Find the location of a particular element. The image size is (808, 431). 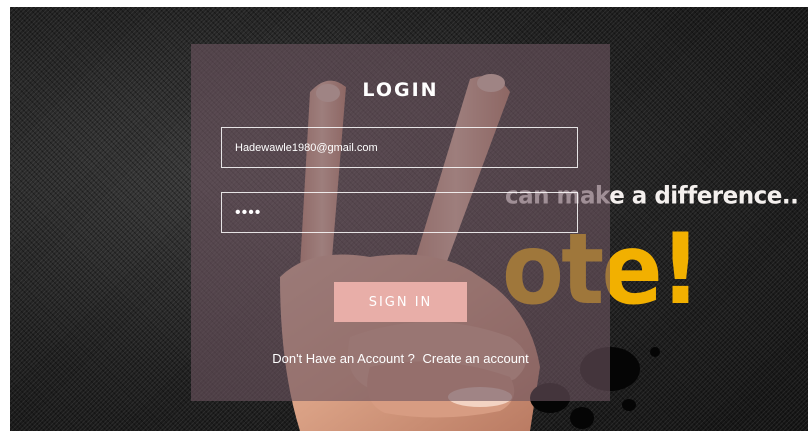

login-title: LOGIN is located at coordinates (400, 90).